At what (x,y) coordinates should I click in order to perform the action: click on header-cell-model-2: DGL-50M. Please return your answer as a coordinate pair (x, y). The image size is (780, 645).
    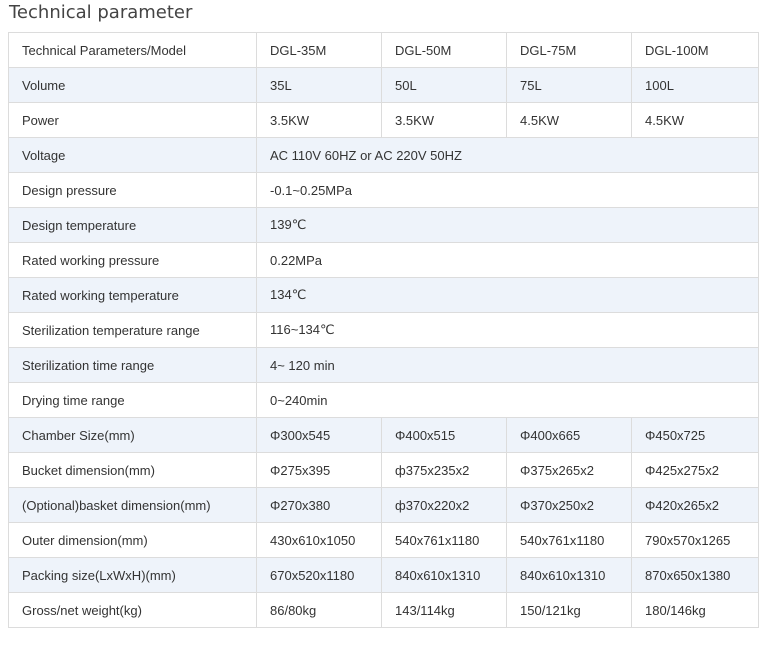
    Looking at the image, I should click on (444, 50).